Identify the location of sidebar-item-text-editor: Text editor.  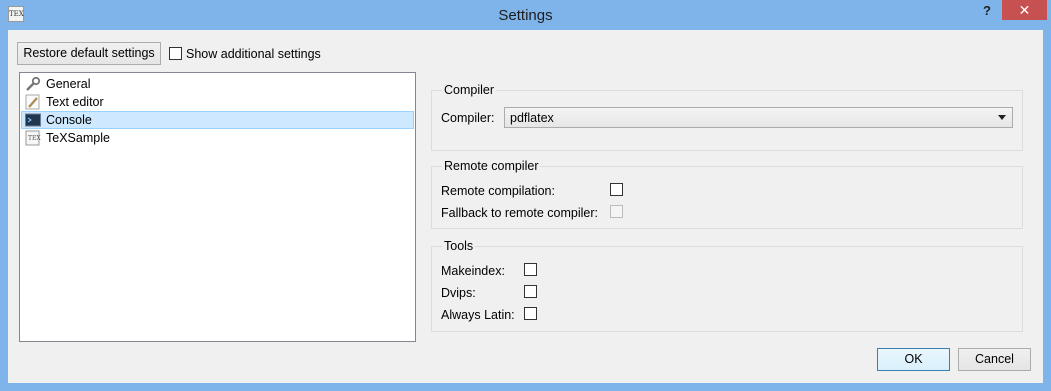
(217, 102).